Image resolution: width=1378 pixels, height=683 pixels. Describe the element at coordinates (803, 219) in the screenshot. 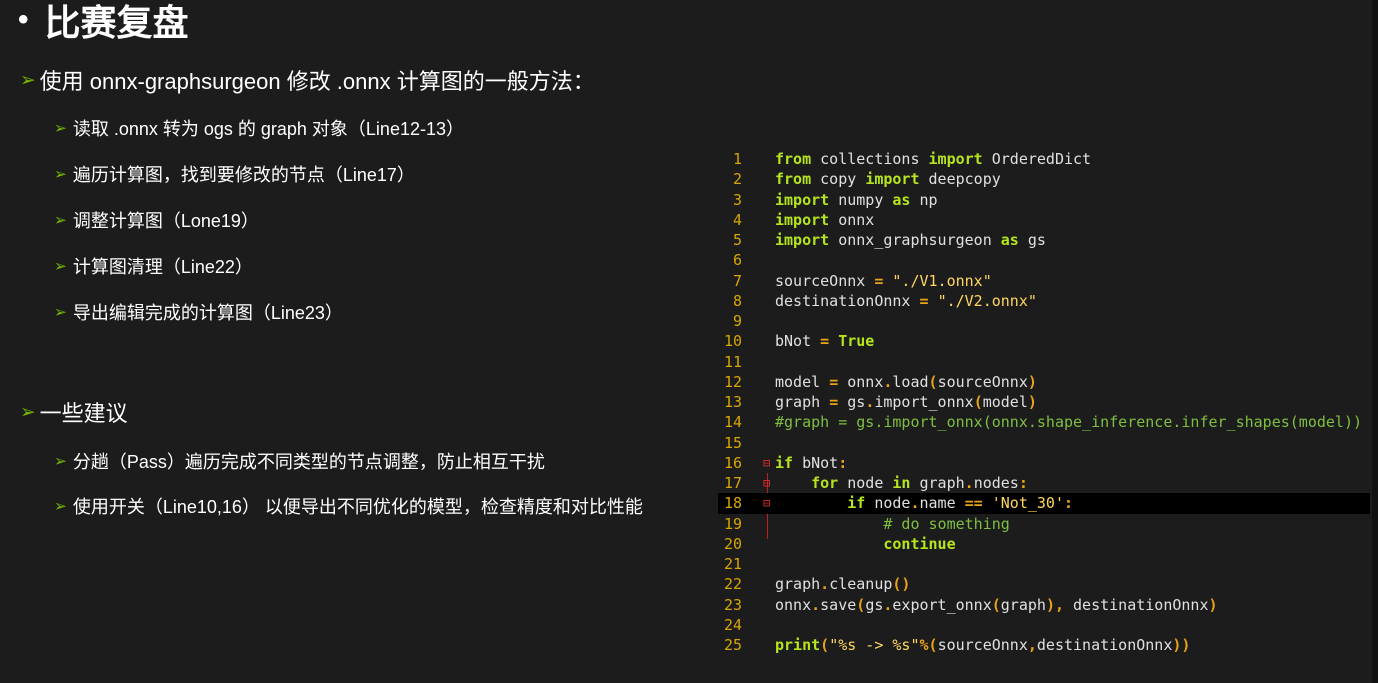

I see `code-line: 4 import onnx` at that location.